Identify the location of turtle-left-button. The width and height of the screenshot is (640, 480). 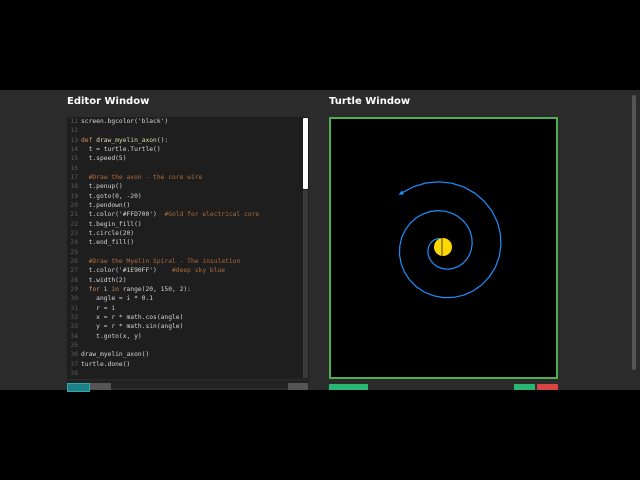
(348, 387).